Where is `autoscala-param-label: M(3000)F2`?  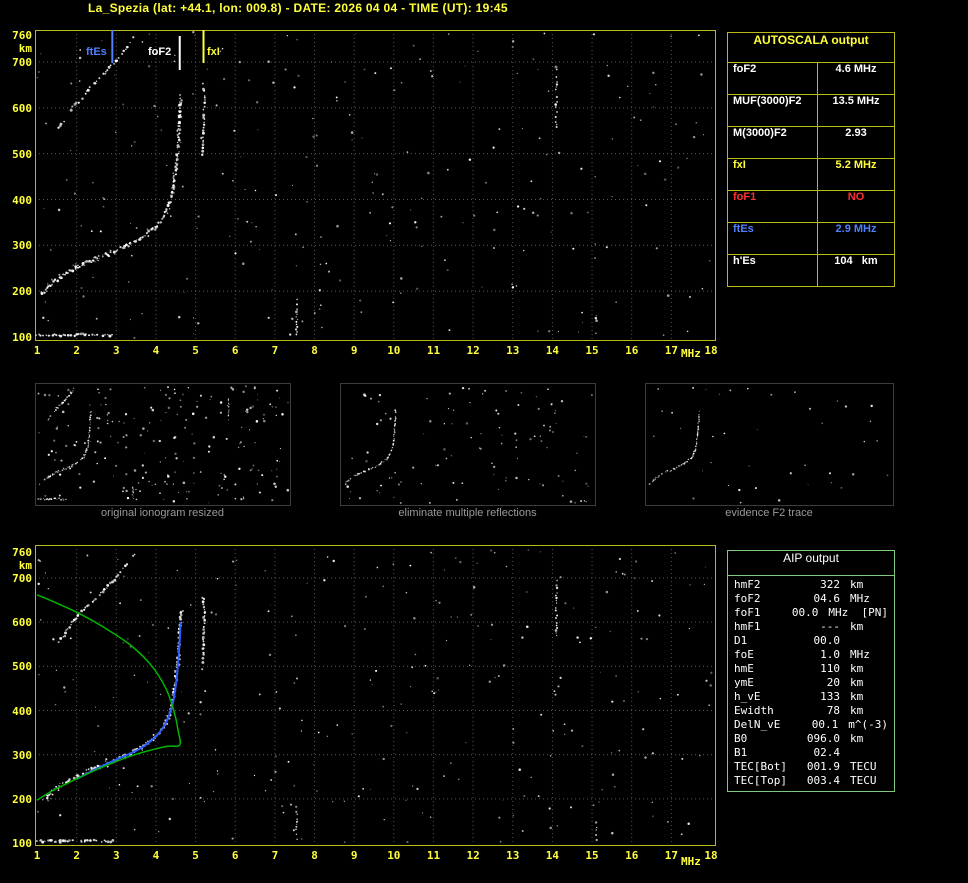 autoscala-param-label: M(3000)F2 is located at coordinates (773, 142).